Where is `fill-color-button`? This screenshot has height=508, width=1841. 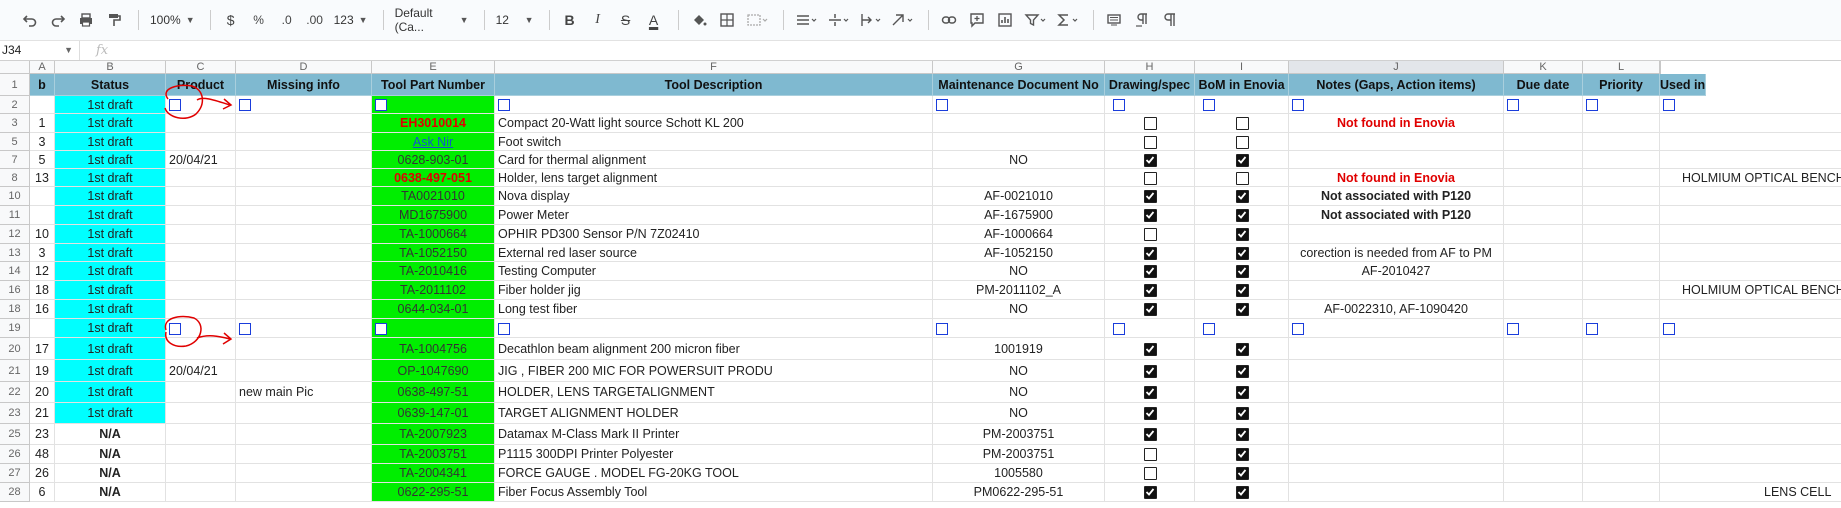
fill-color-button is located at coordinates (699, 20).